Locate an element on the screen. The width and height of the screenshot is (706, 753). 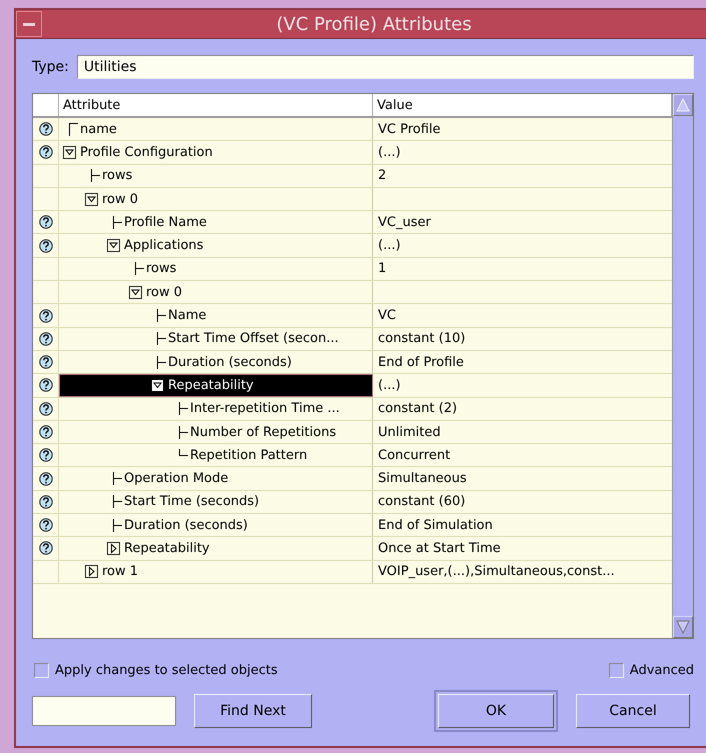
window-menu-button is located at coordinates (29, 24).